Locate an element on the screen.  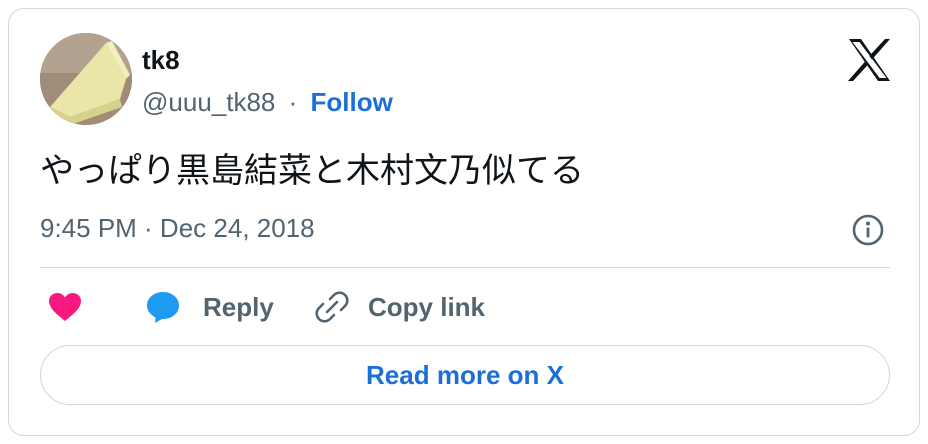
handle-row: @uuu_tk88 · Follow is located at coordinates (267, 102).